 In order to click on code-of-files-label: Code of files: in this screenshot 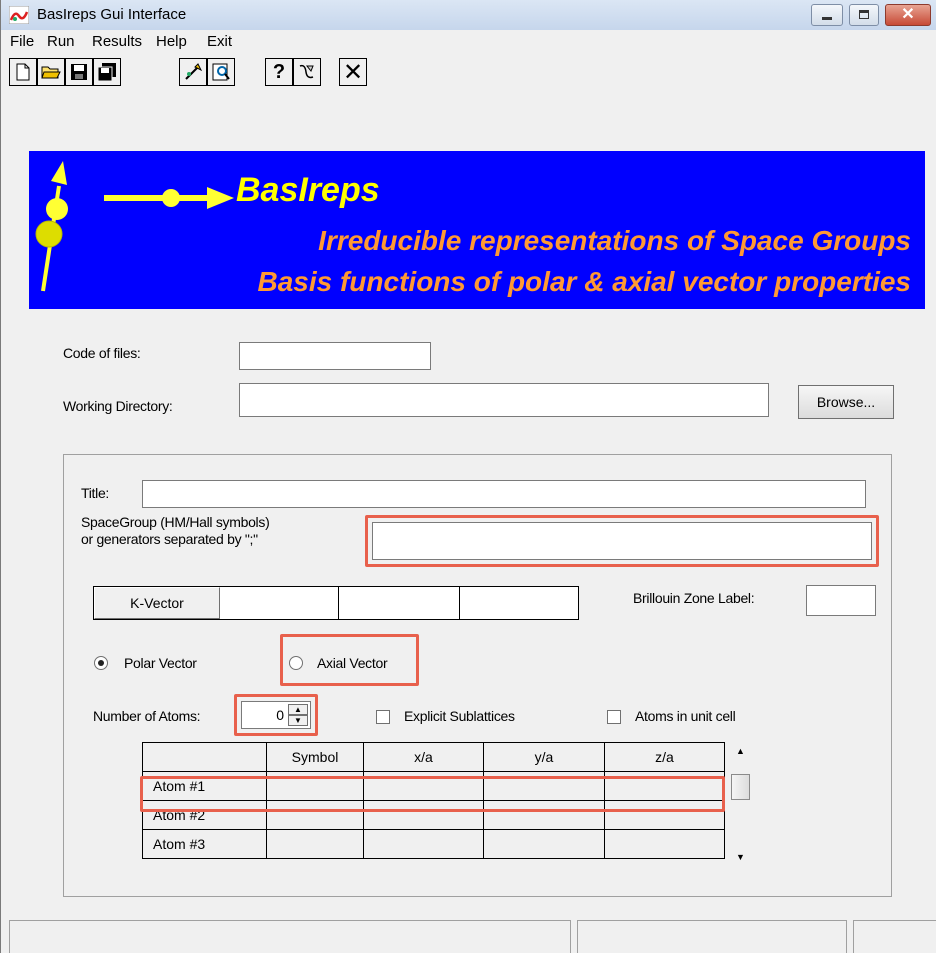, I will do `click(102, 353)`.